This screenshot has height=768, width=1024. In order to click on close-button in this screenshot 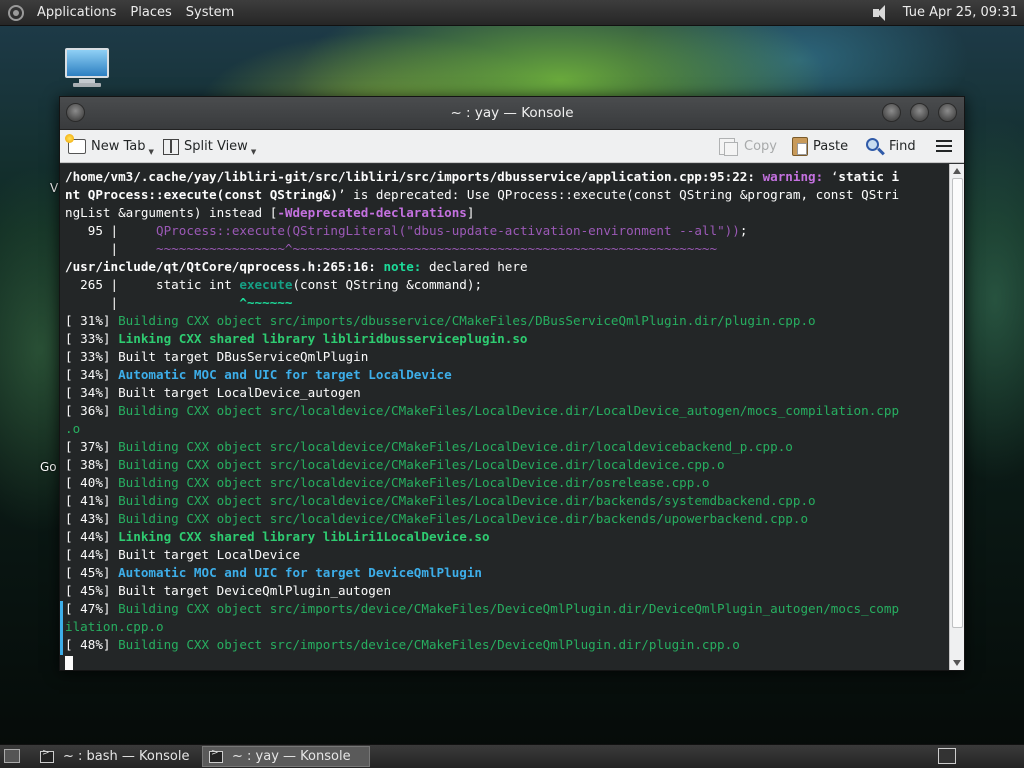, I will do `click(947, 112)`.